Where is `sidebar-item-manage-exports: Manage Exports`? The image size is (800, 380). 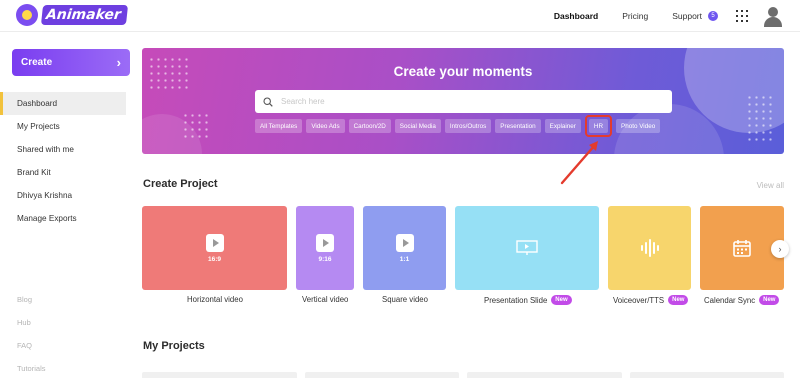
sidebar-item-manage-exports: Manage Exports is located at coordinates (67, 218).